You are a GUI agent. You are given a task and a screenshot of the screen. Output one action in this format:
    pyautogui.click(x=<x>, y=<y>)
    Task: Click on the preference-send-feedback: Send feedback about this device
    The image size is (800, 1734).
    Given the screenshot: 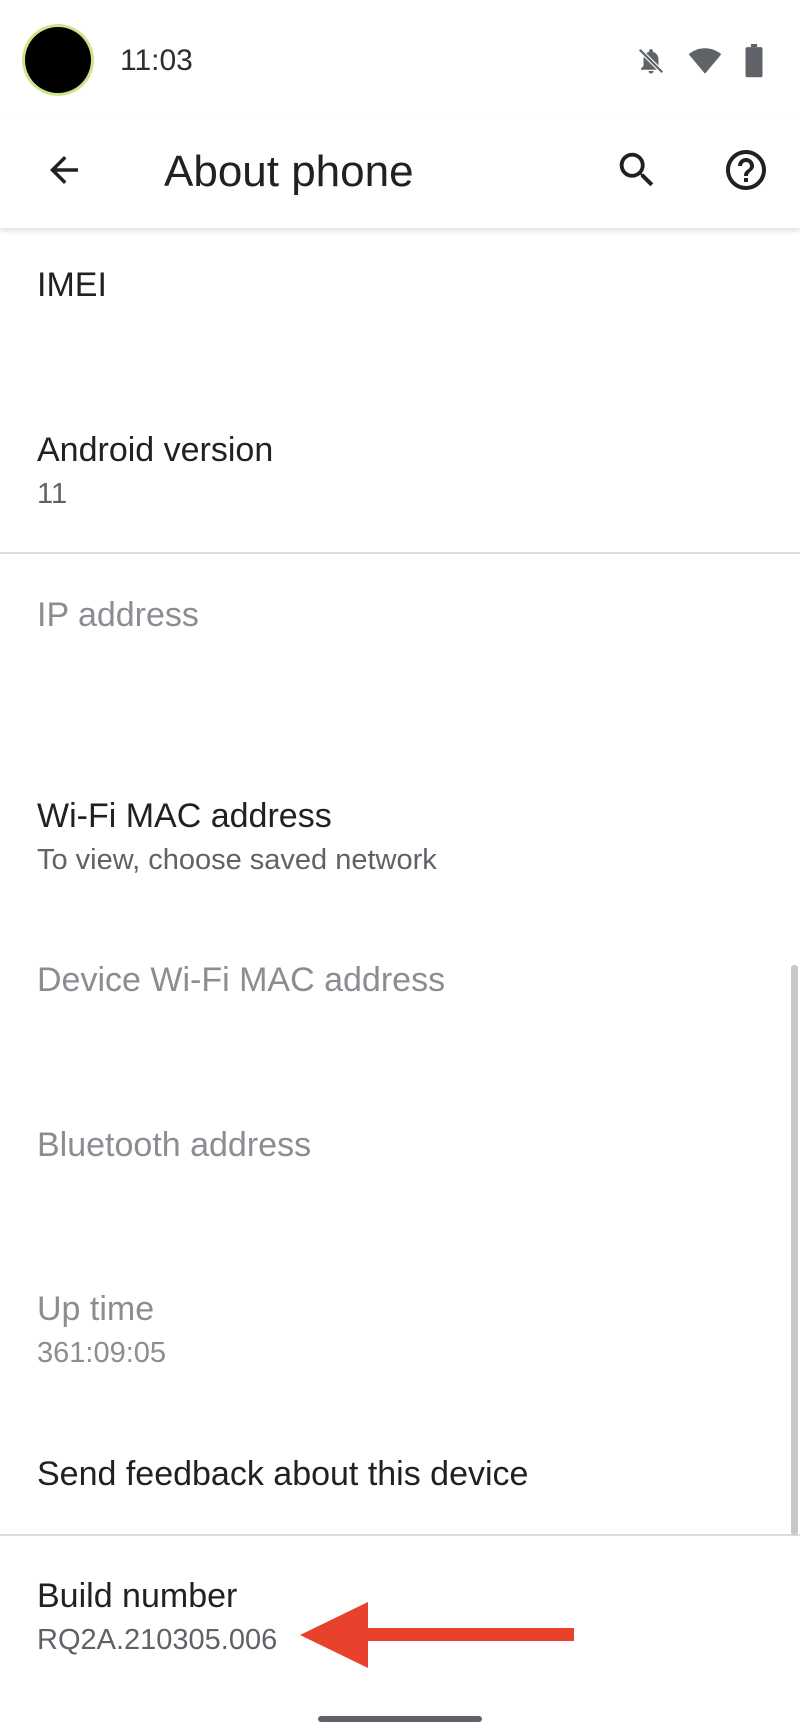 What is the action you would take?
    pyautogui.click(x=282, y=1474)
    